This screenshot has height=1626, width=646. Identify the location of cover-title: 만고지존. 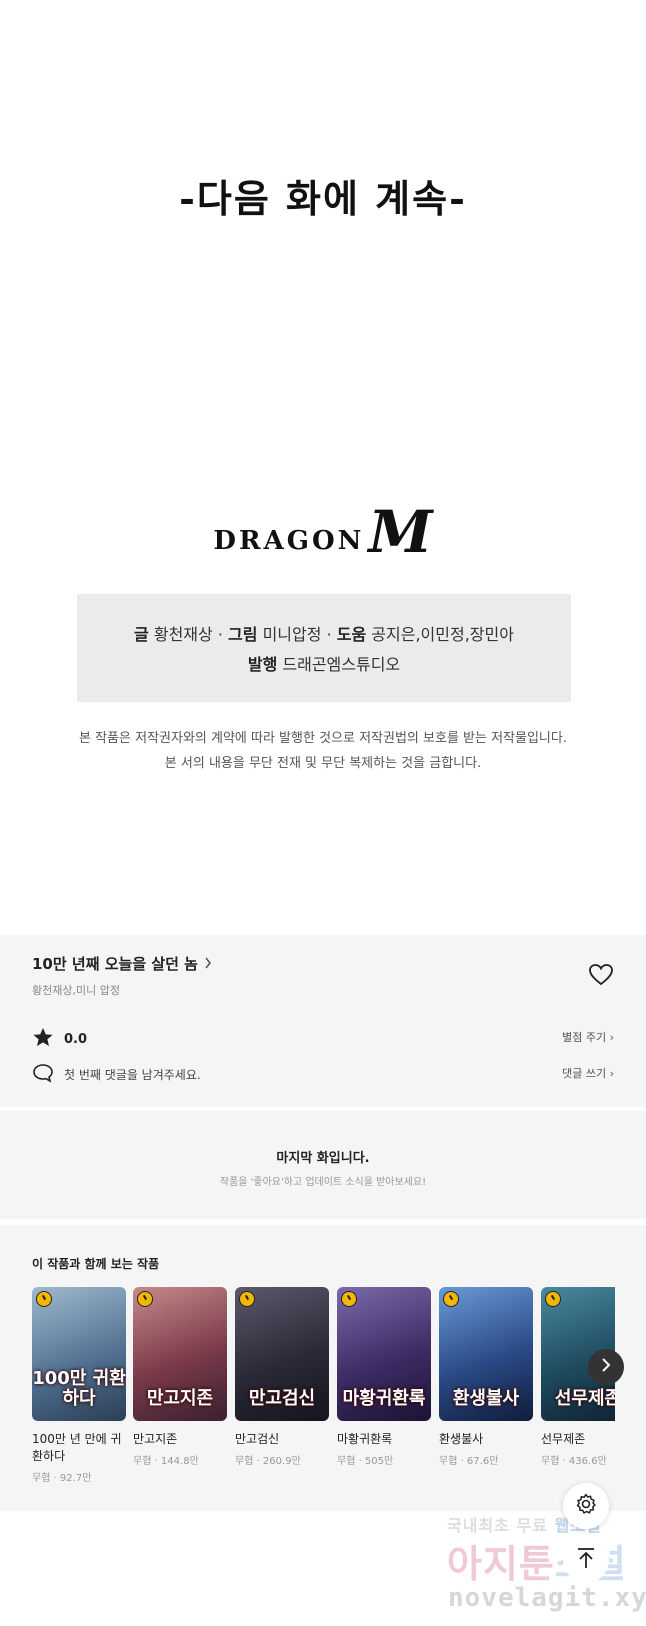
(180, 1398).